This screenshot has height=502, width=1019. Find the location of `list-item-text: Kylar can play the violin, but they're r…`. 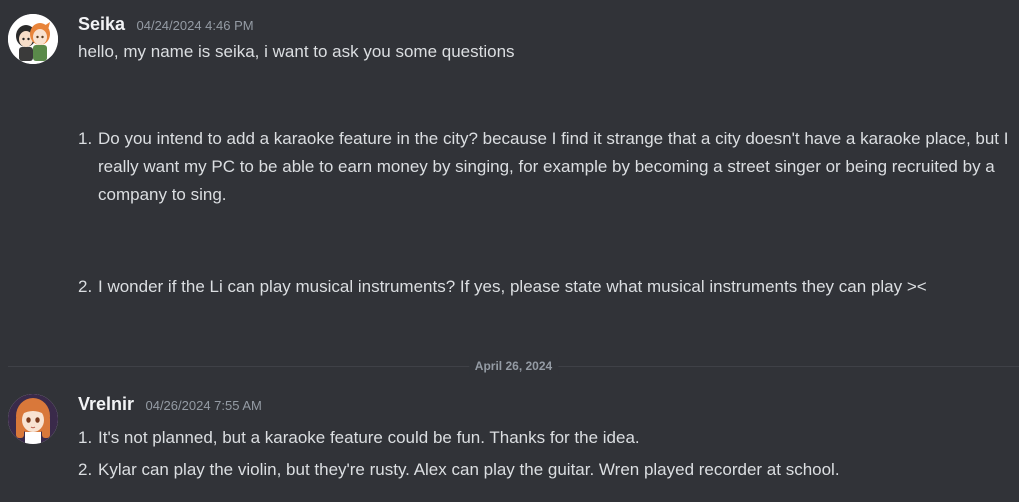

list-item-text: Kylar can play the violin, but they're r… is located at coordinates (469, 469).